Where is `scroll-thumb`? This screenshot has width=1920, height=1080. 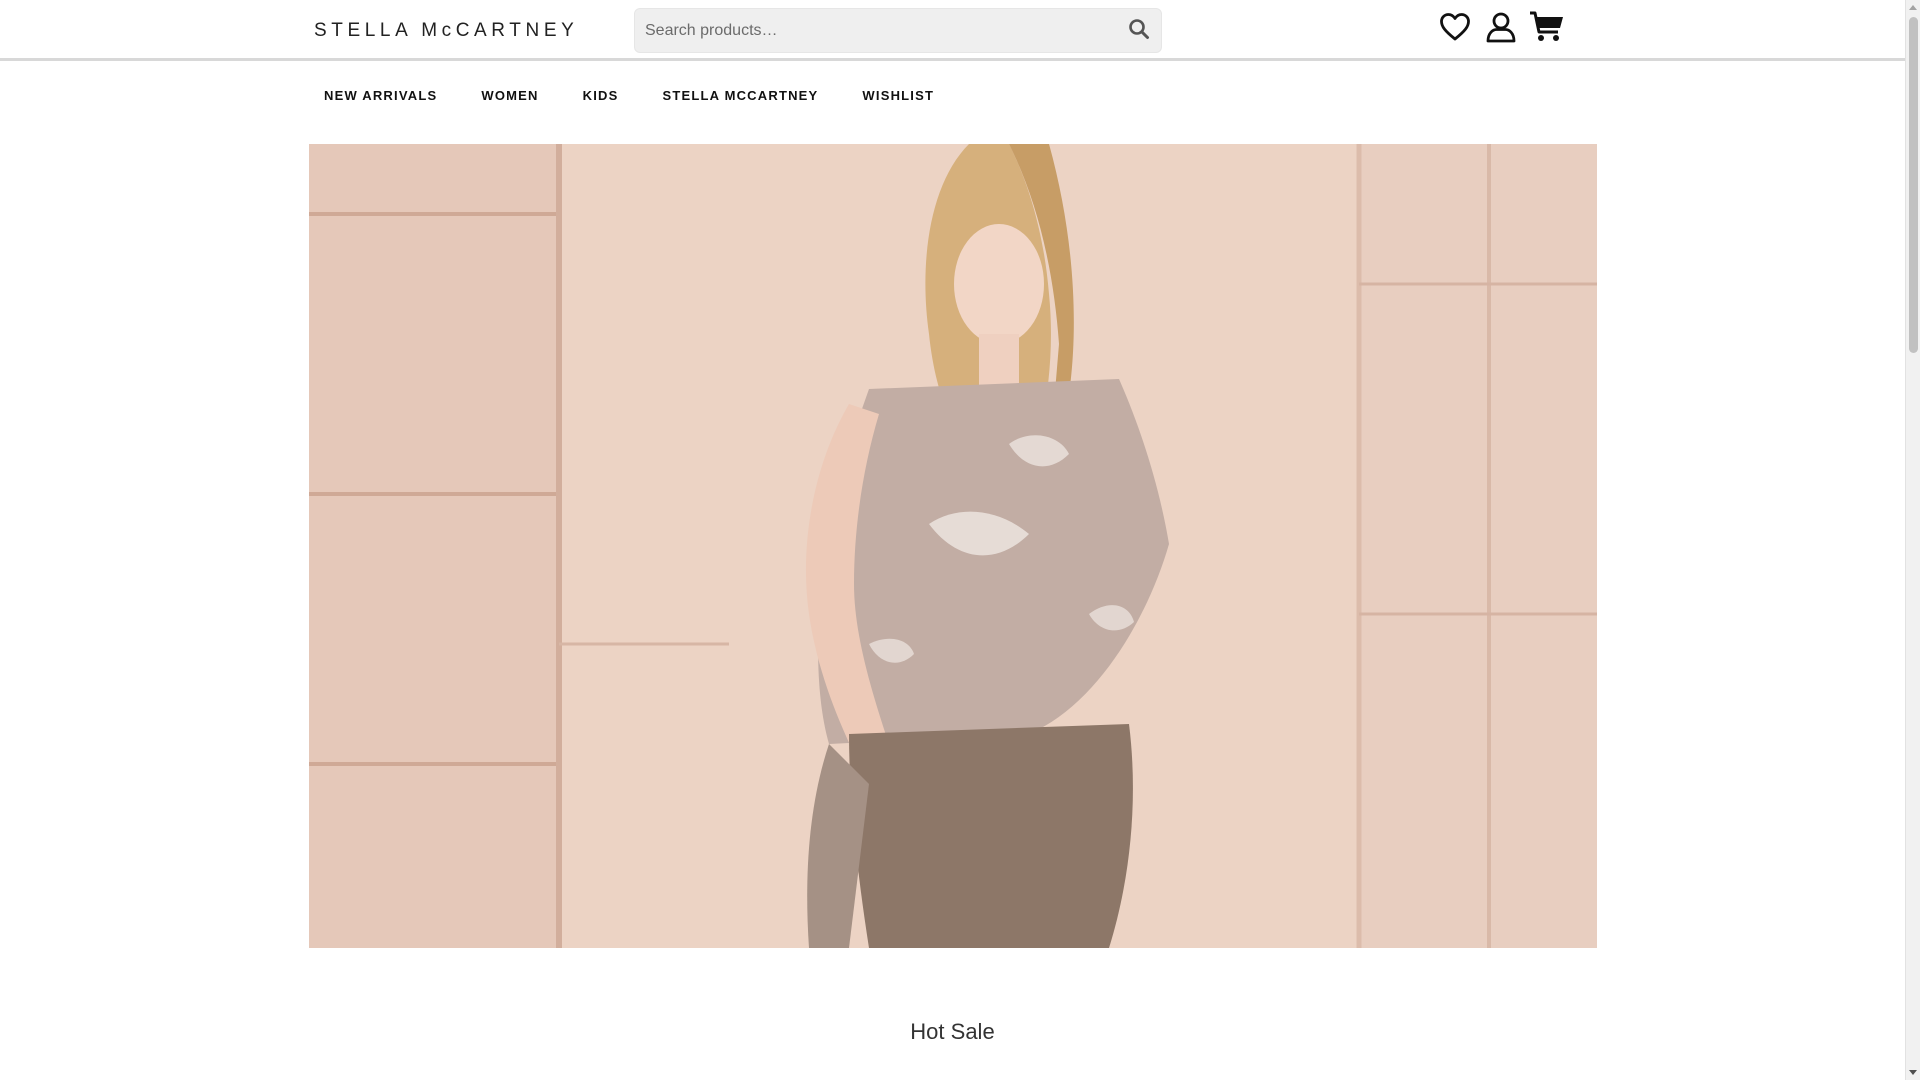 scroll-thumb is located at coordinates (1913, 185).